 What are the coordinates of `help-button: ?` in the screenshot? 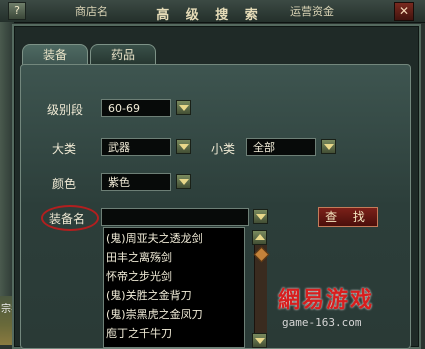 It's located at (17, 11).